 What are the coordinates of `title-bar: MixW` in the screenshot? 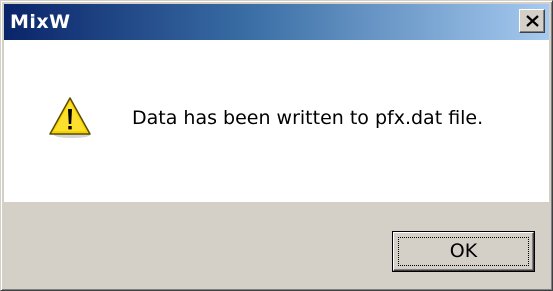 It's located at (276, 22).